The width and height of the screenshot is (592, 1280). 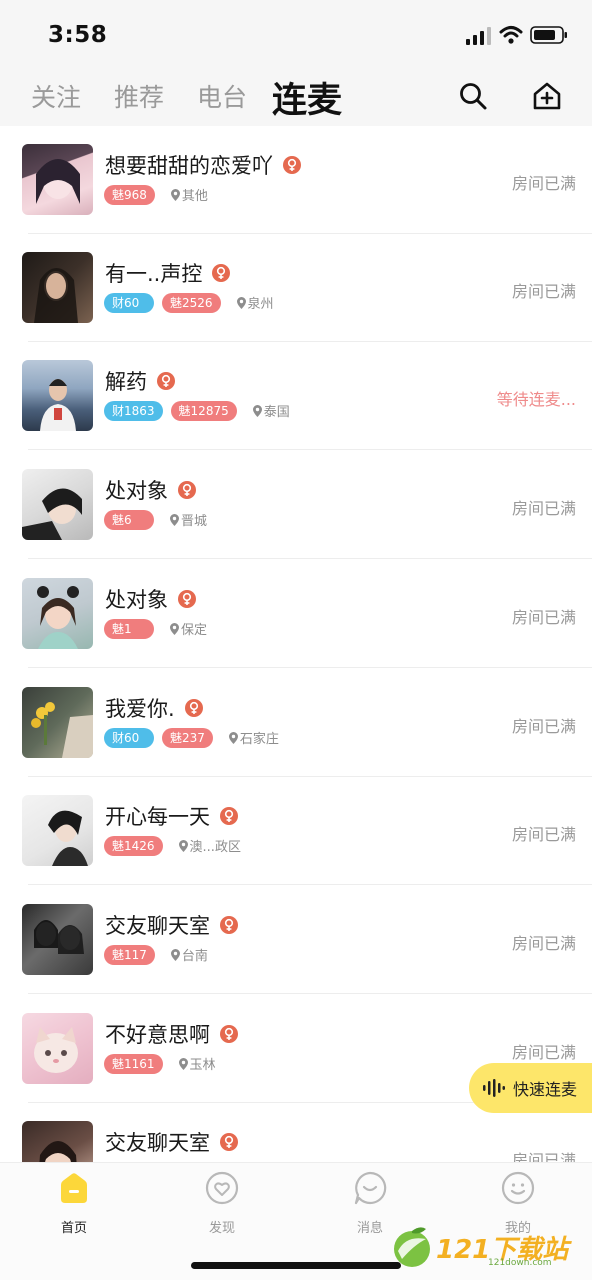 I want to click on room-title-row: 想要甜甜的恋爱吖, so click(x=203, y=165).